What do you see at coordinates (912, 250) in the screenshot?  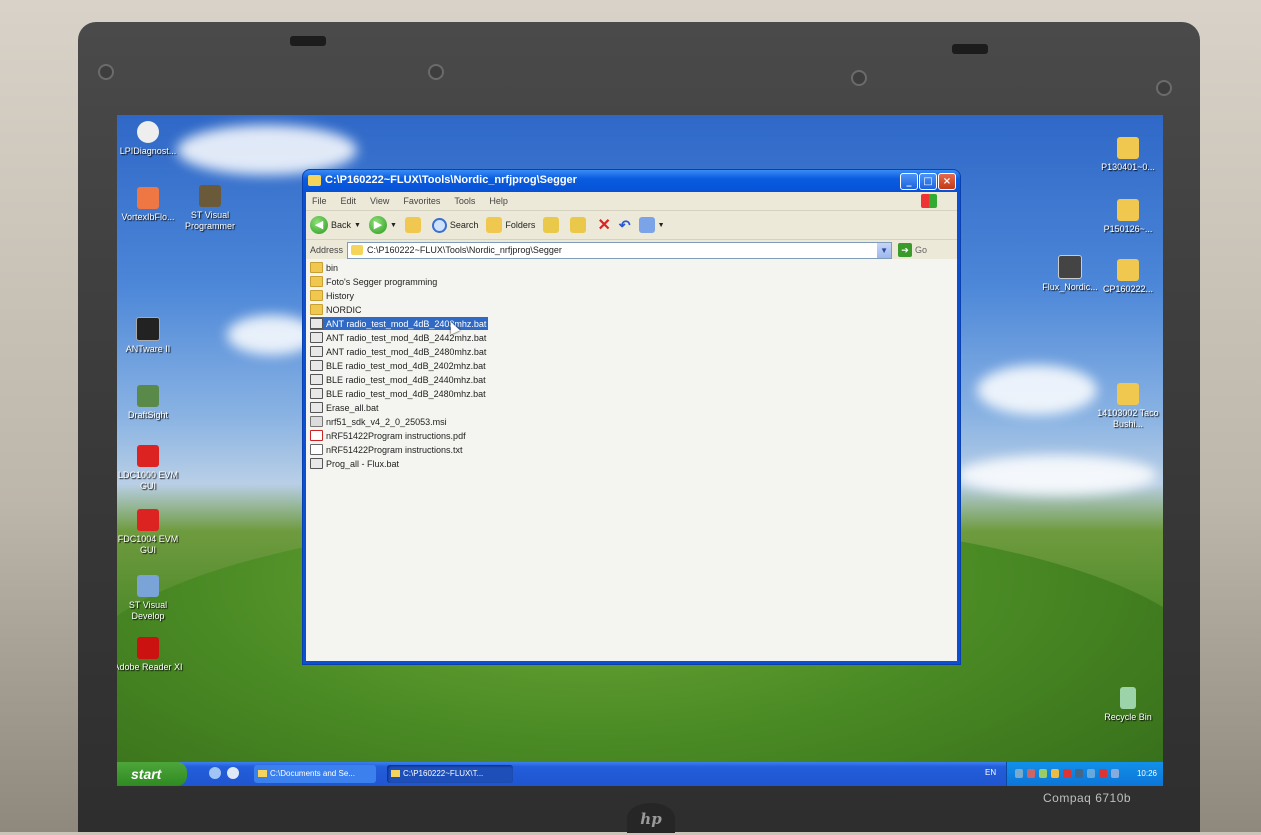 I see `go-button: ➔ Go` at bounding box center [912, 250].